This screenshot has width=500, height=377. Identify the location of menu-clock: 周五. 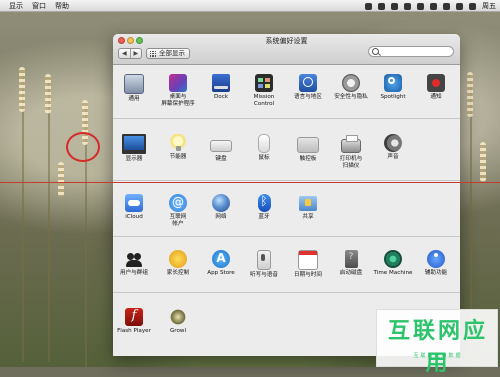
(489, 6).